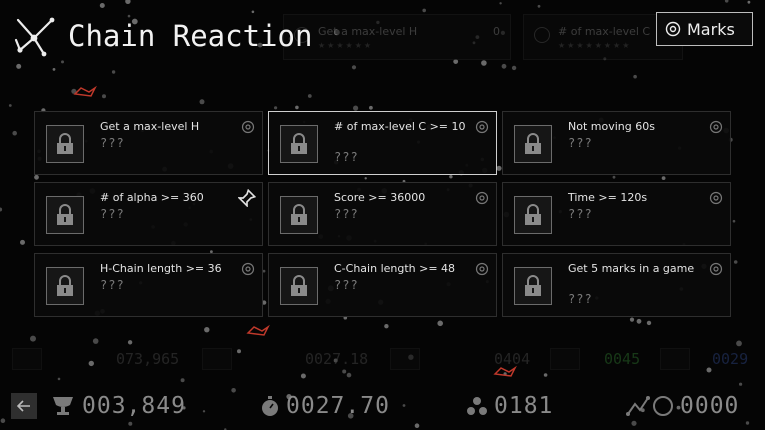 The image size is (765, 430). I want to click on achievement-card: C-Chain length >= 48???, so click(382, 285).